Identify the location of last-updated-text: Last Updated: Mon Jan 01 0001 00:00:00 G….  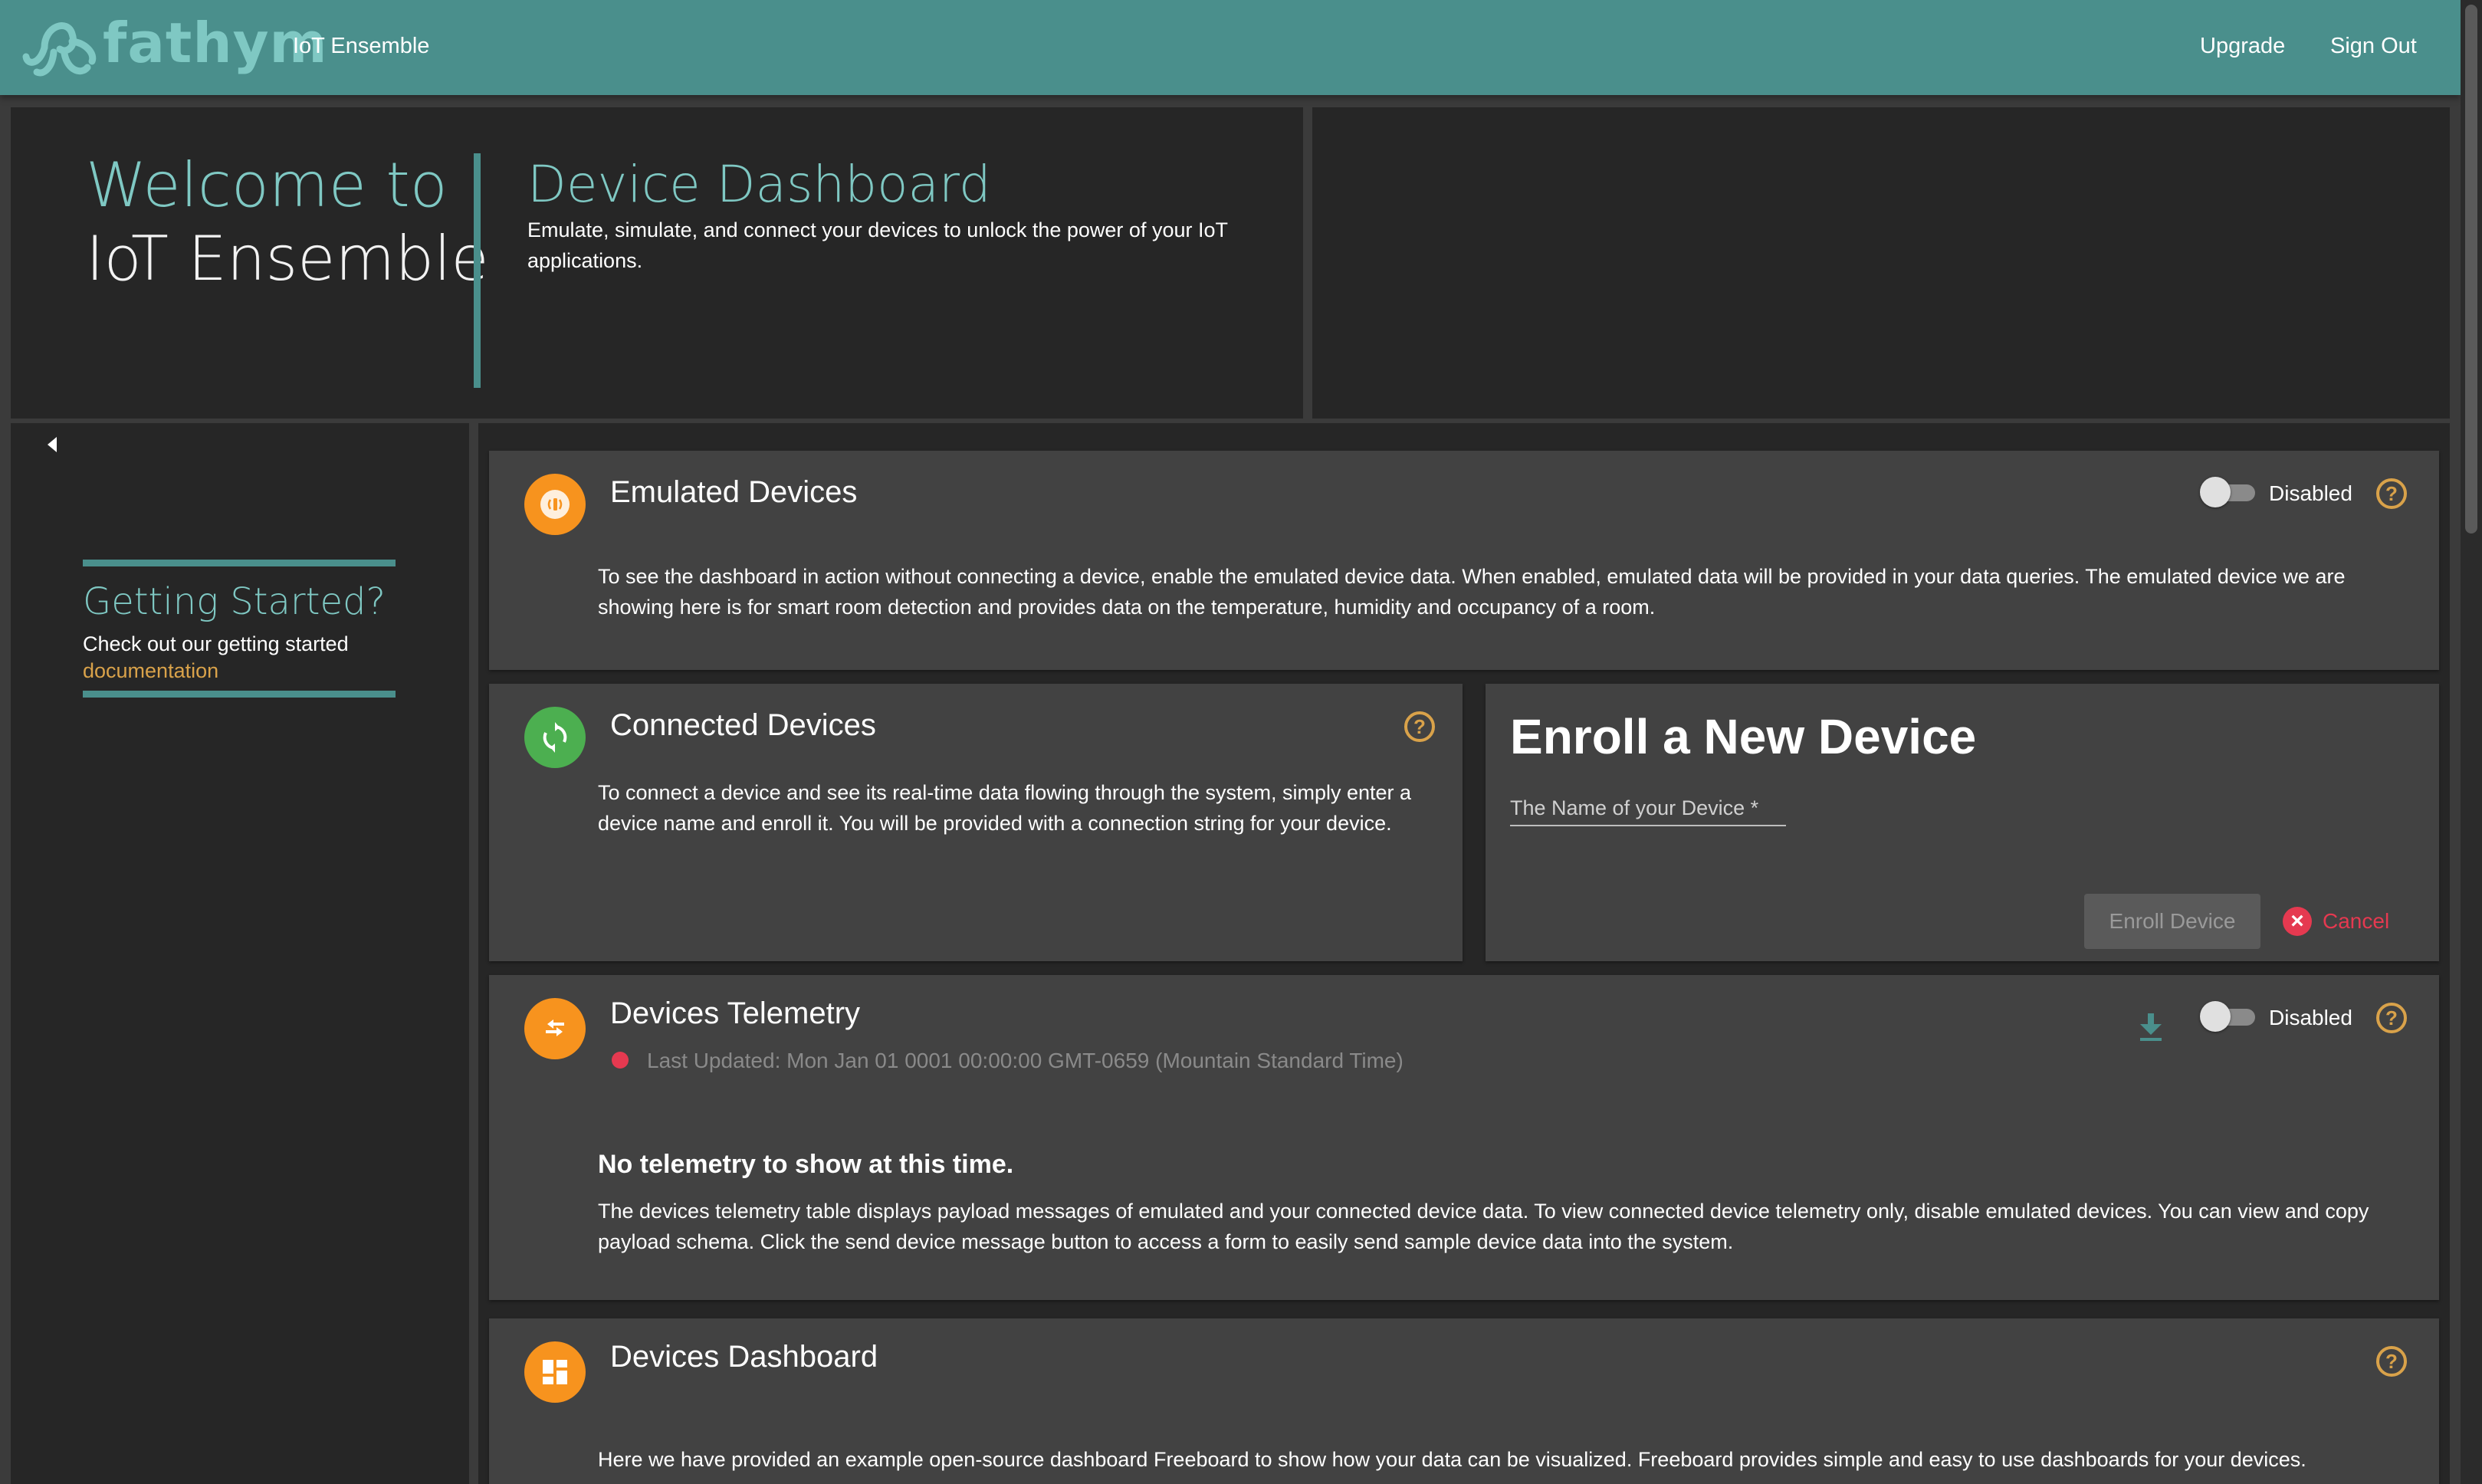
(1026, 1060).